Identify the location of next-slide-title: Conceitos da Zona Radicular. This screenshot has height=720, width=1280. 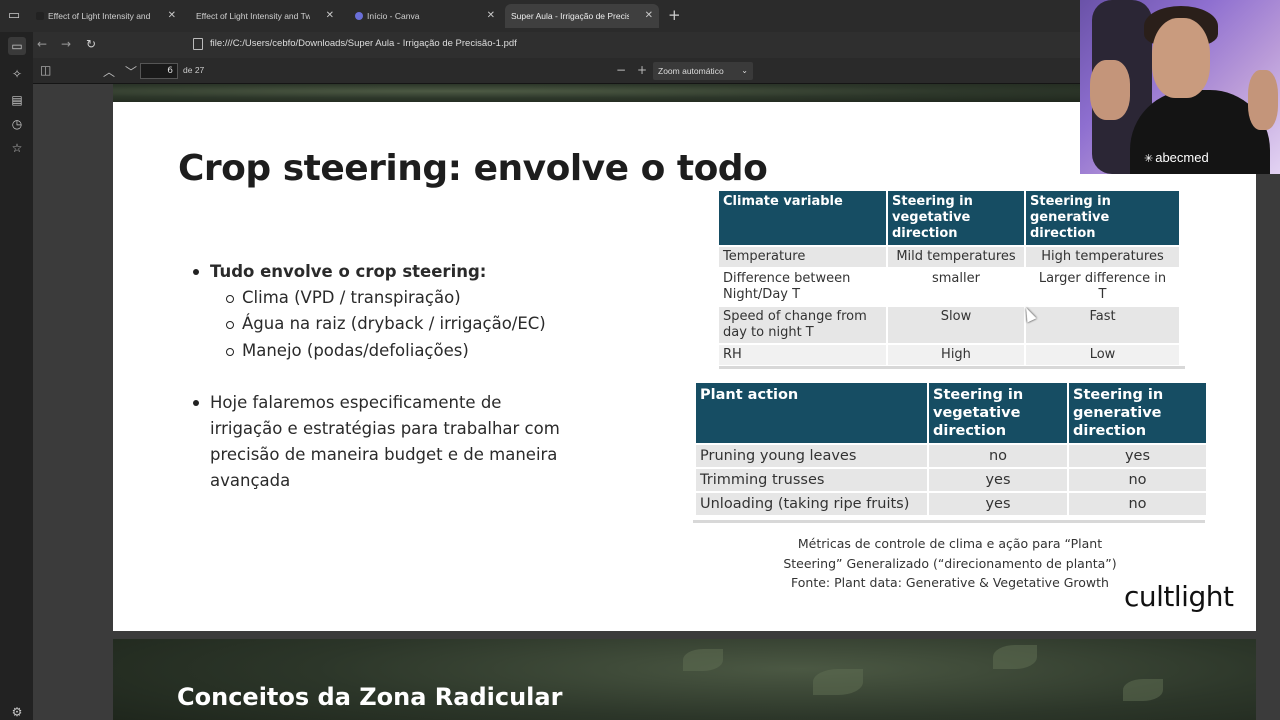
(370, 697).